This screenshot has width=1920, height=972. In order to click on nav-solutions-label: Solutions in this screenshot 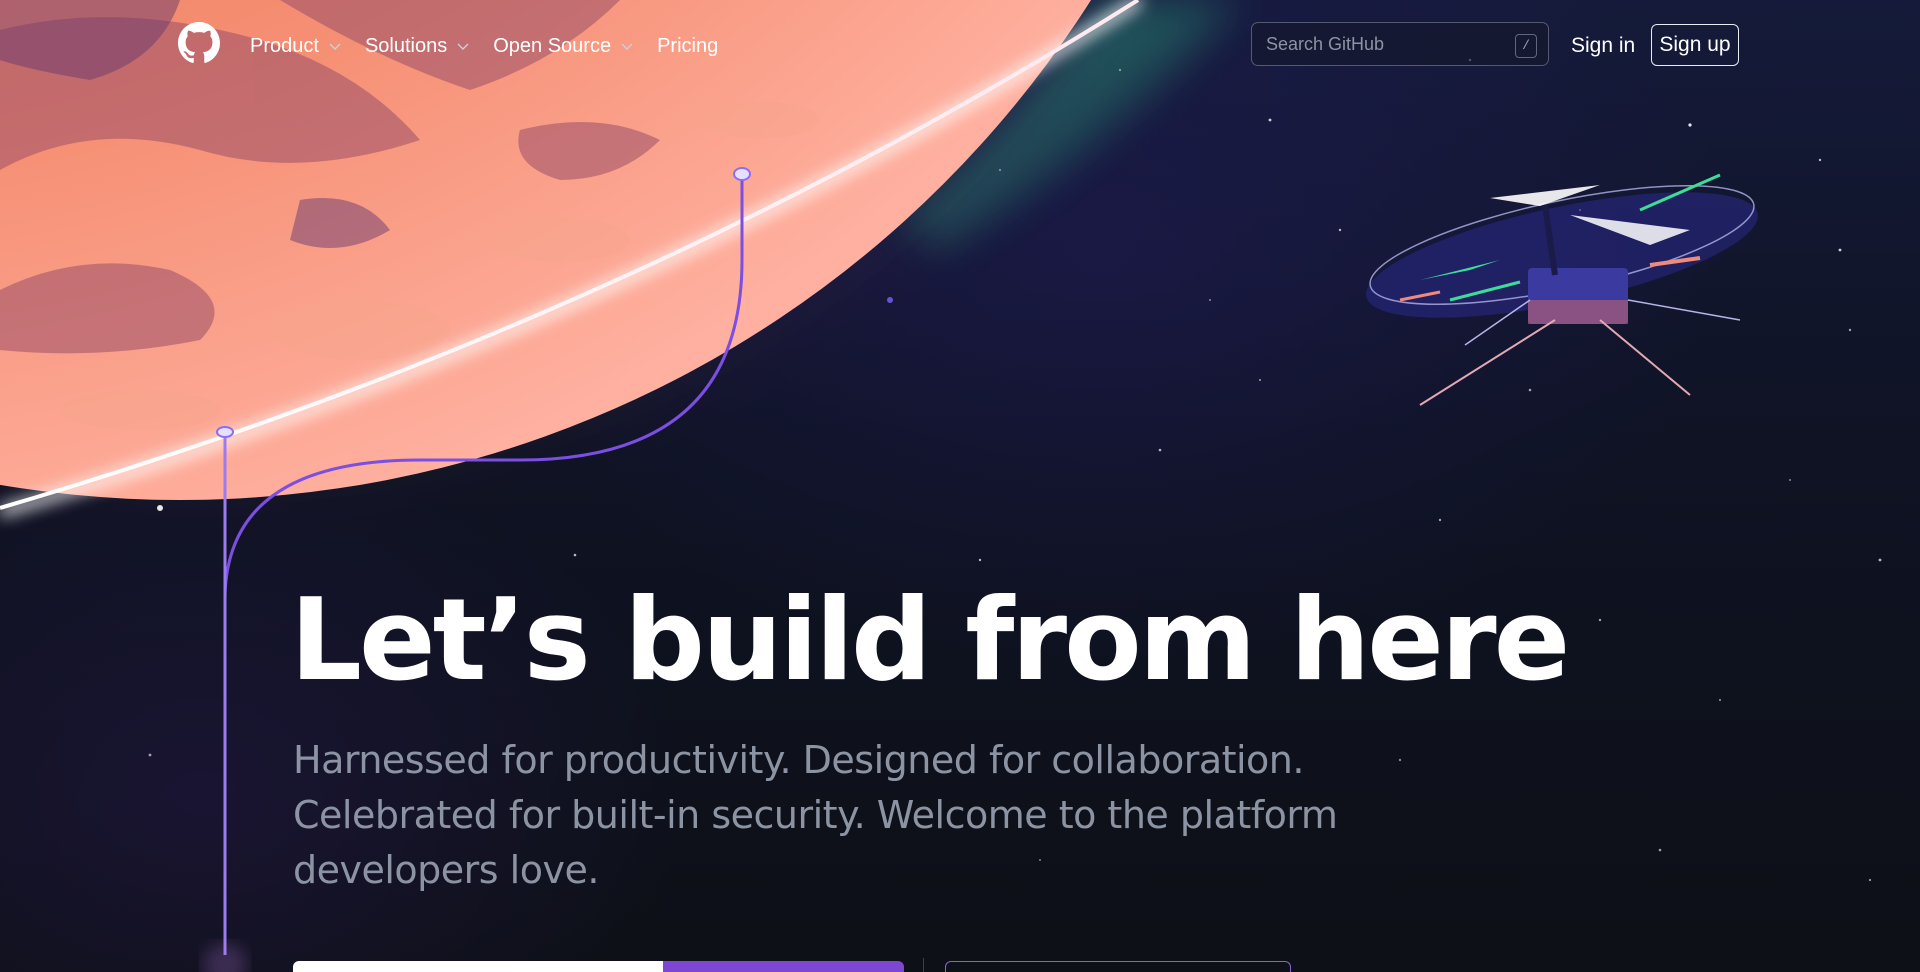, I will do `click(406, 46)`.